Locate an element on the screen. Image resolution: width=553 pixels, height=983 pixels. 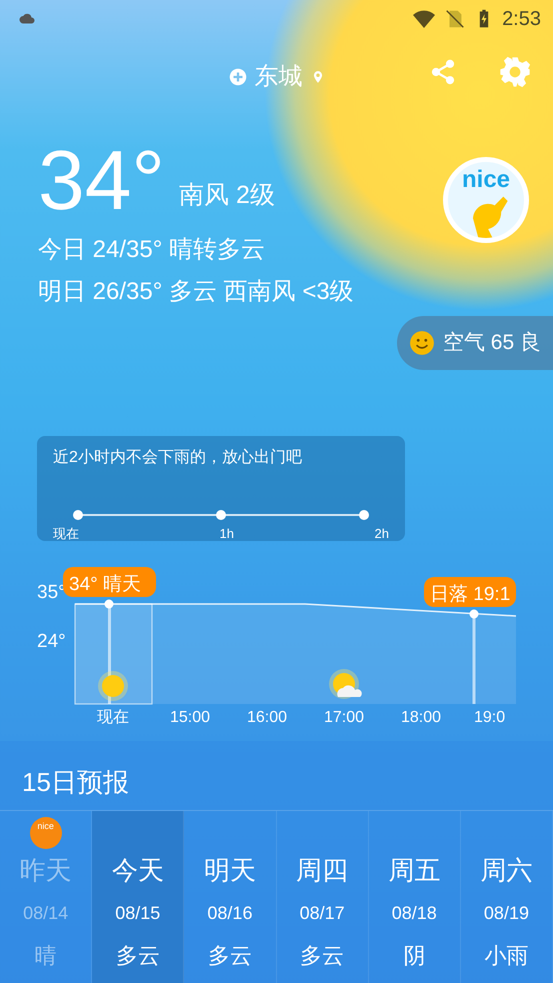
time-label: 16:00 is located at coordinates (267, 717).